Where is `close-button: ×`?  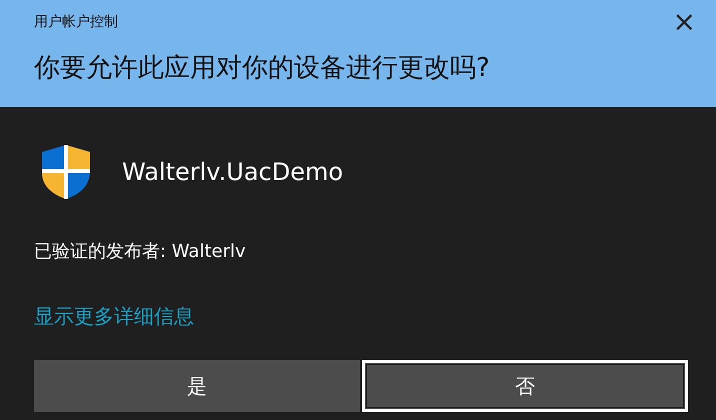 close-button: × is located at coordinates (684, 22).